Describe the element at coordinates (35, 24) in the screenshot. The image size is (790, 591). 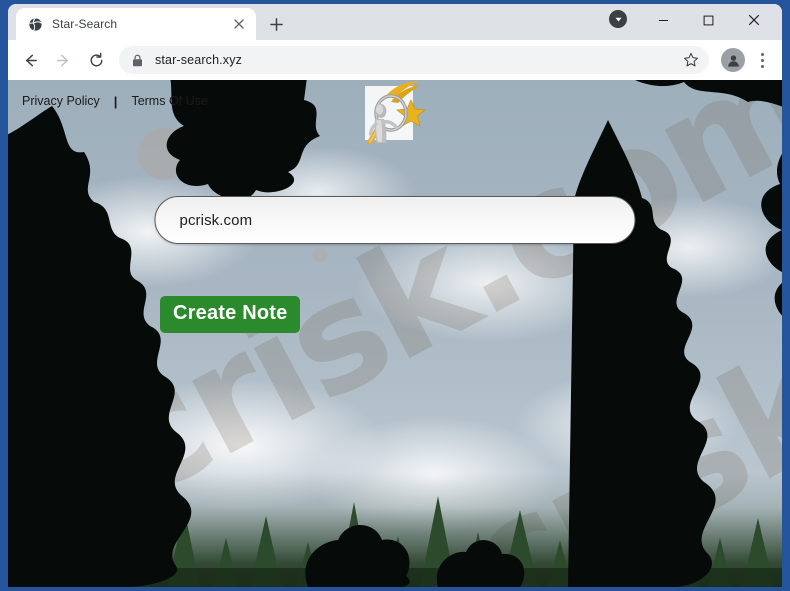
I see `globe-icon` at that location.